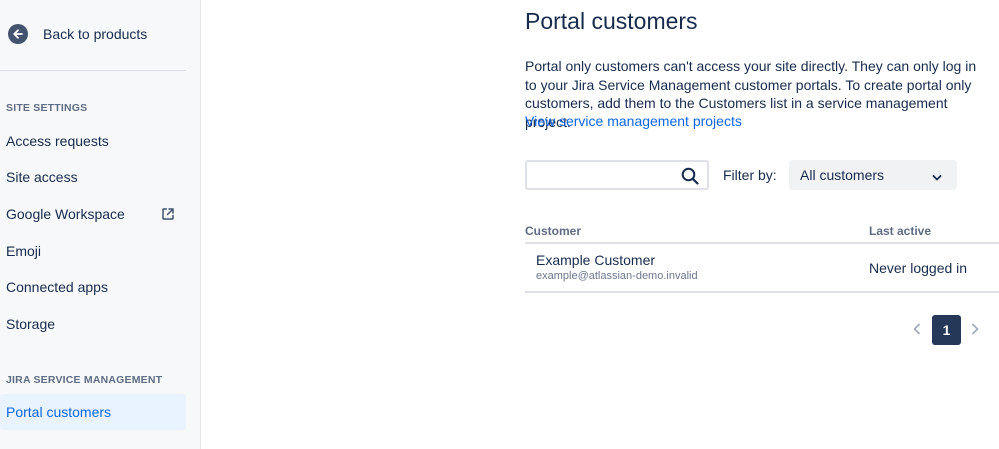  What do you see at coordinates (168, 214) in the screenshot?
I see `external-link-icon` at bounding box center [168, 214].